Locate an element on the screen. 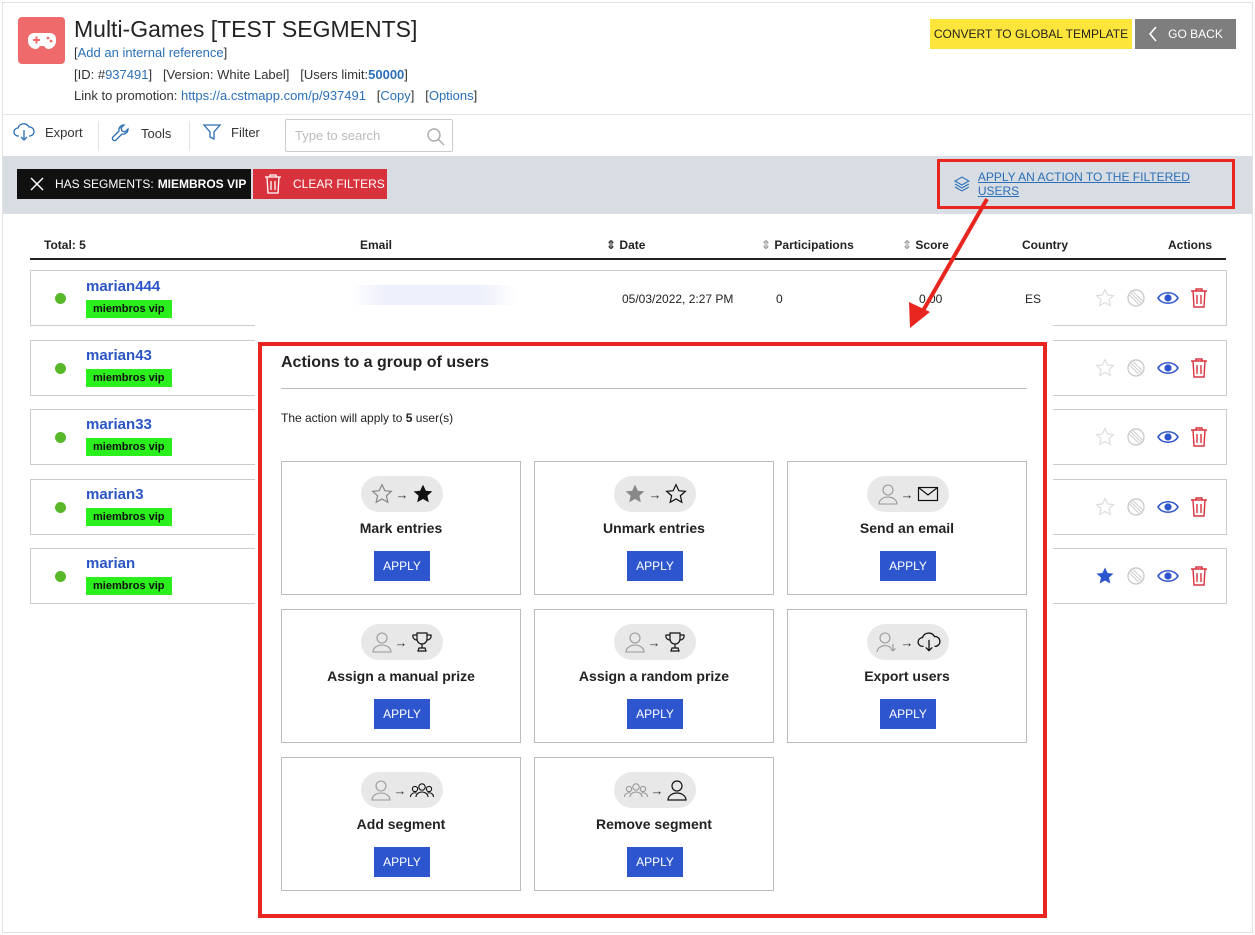  modal-title: Actions to a group of users is located at coordinates (385, 362).